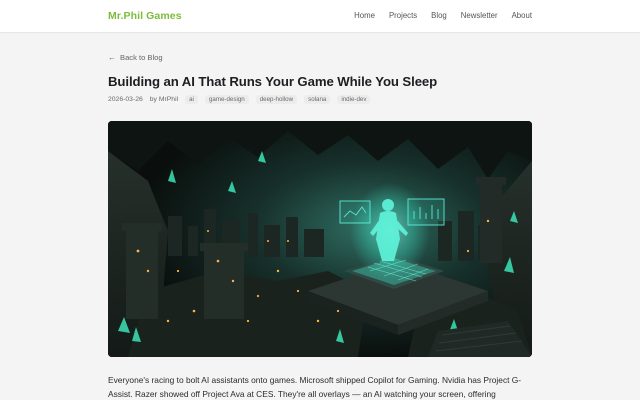  I want to click on brand-logo-link: Mr.Phil Games, so click(145, 16).